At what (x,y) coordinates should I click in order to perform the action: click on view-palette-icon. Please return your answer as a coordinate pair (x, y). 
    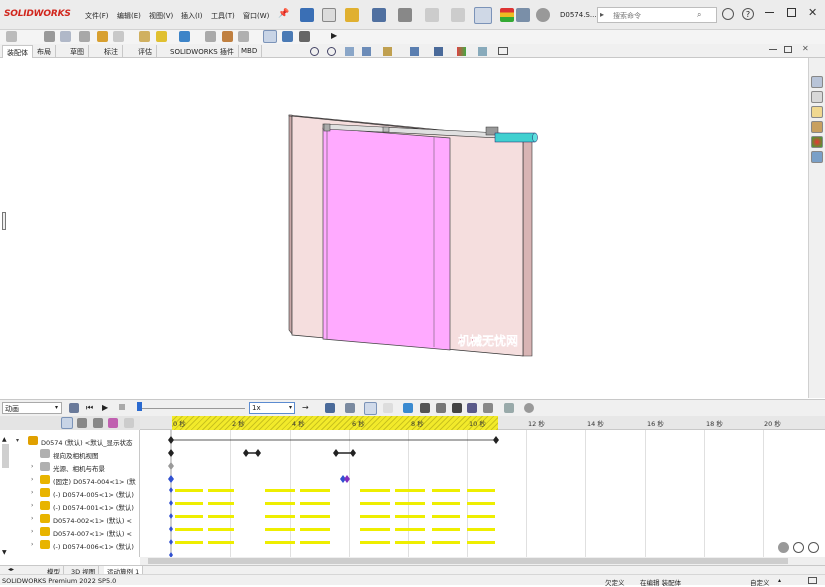
    Looking at the image, I should click on (817, 127).